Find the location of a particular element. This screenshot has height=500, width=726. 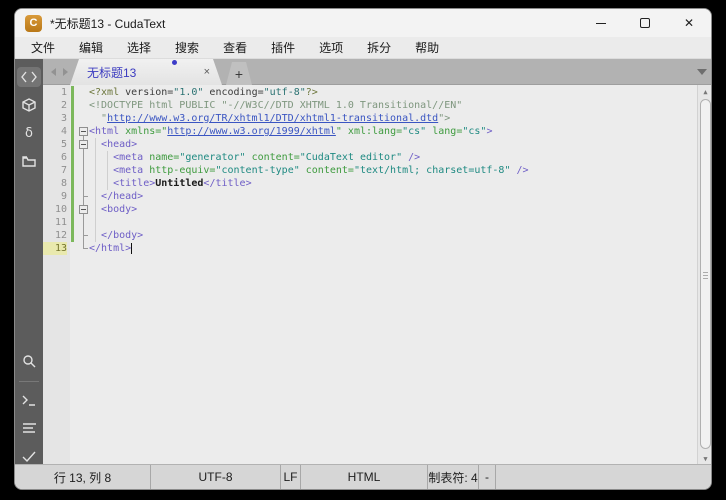

menu-plugins: 插件 is located at coordinates (283, 47).